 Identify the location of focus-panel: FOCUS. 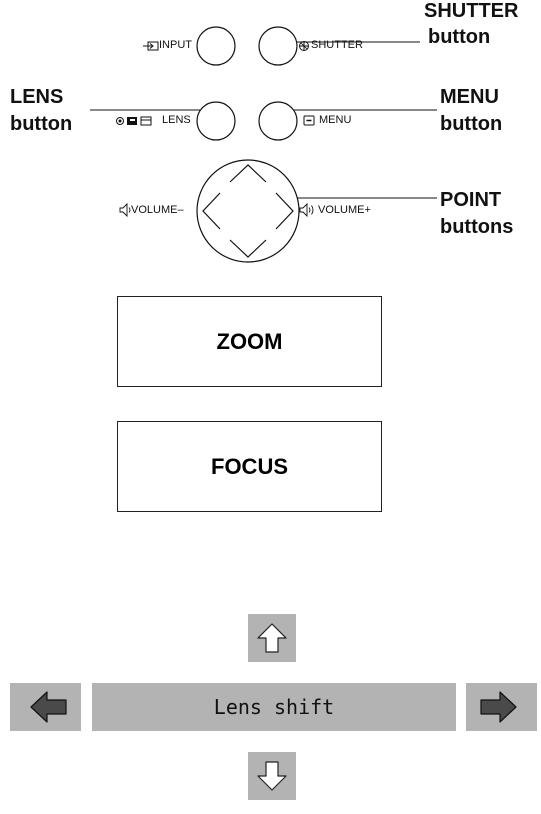
(249, 466).